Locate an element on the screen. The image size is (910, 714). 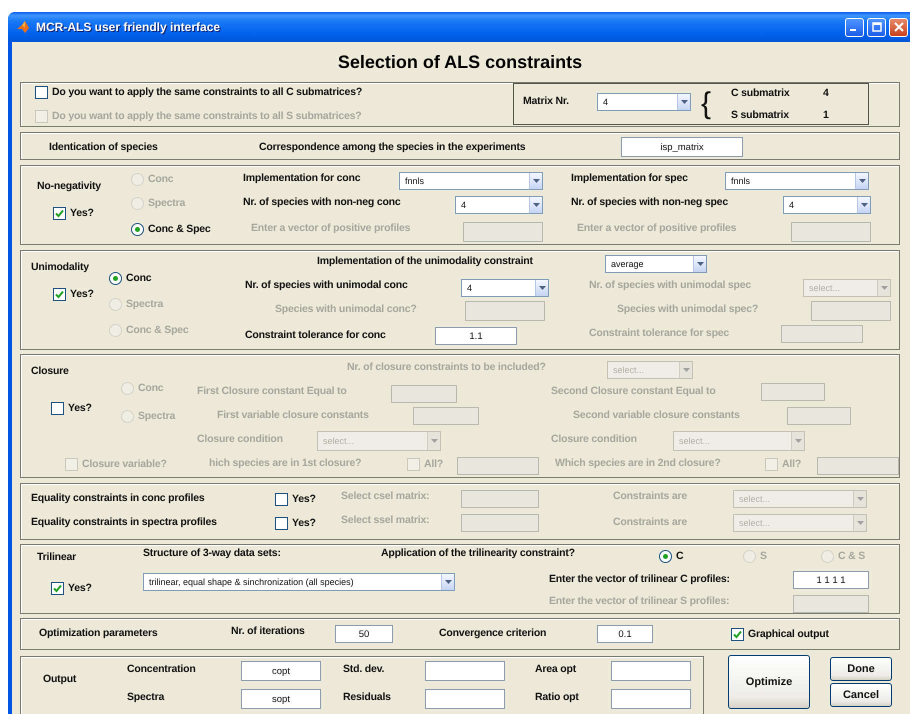
form-label: Unimodality is located at coordinates (60, 267).